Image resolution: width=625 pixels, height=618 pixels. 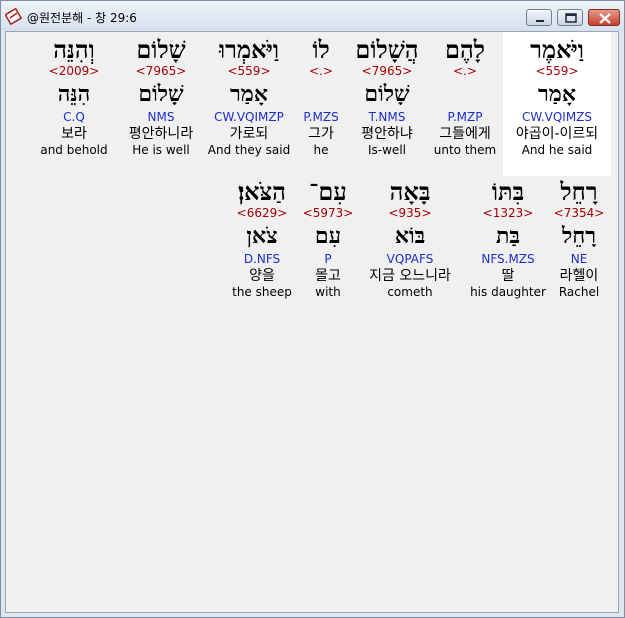 What do you see at coordinates (328, 191) in the screenshot?
I see `hebrew-word: עִם־` at bounding box center [328, 191].